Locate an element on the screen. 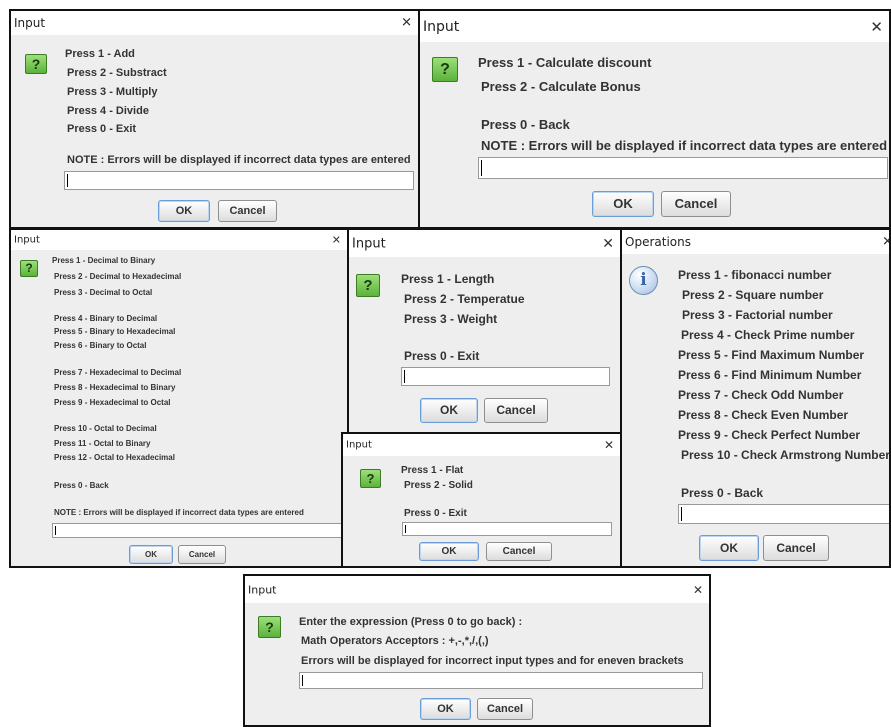 The image size is (891, 727). dialog-title: Operations is located at coordinates (658, 242).